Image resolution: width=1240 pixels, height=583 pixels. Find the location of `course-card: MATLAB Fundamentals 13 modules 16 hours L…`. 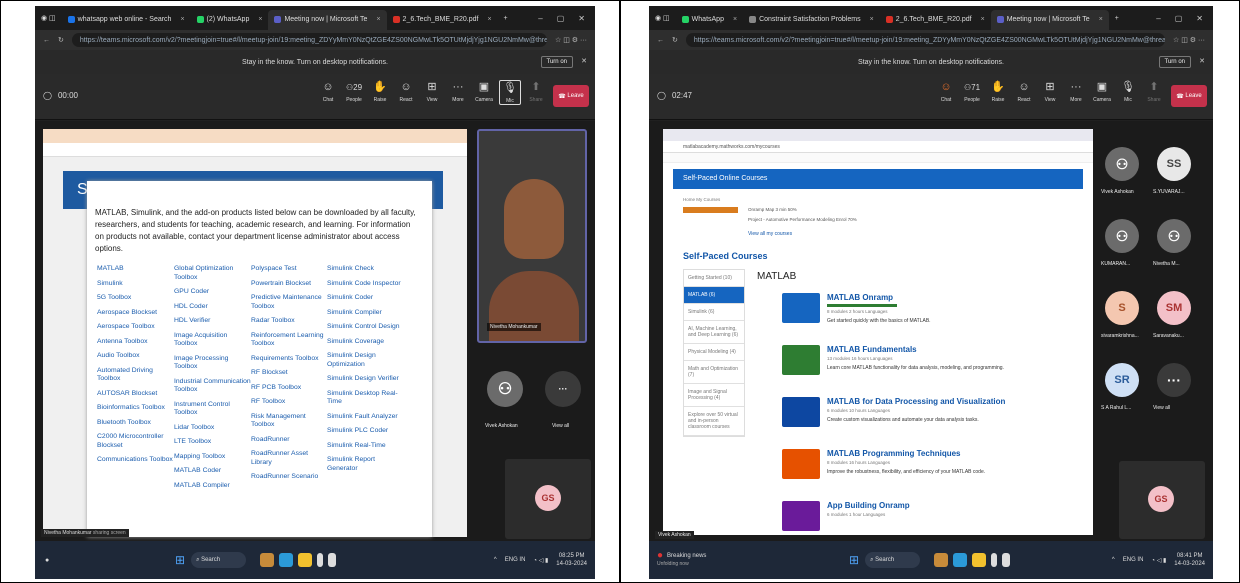

course-card: MATLAB Fundamentals 13 modules 16 hours L… is located at coordinates (937, 360).